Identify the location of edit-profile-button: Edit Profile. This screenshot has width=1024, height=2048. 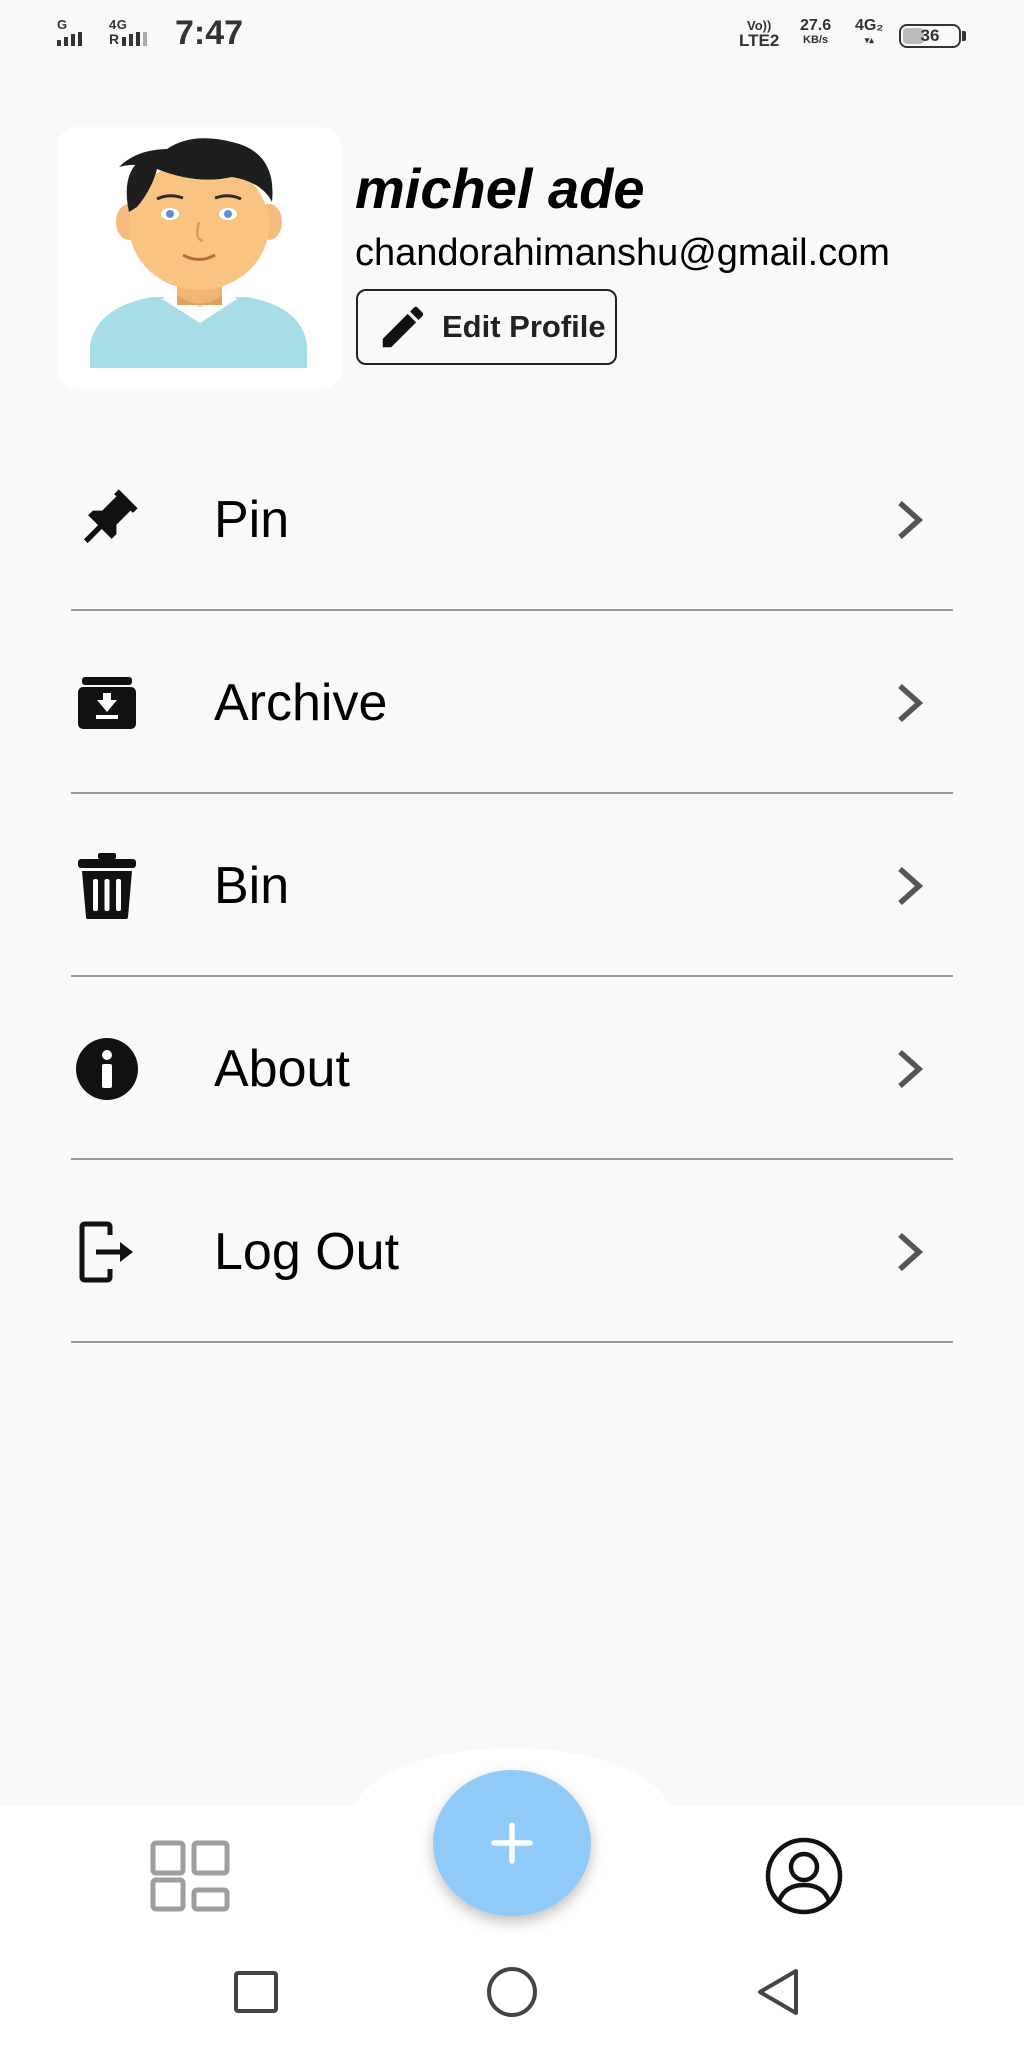
(486, 327).